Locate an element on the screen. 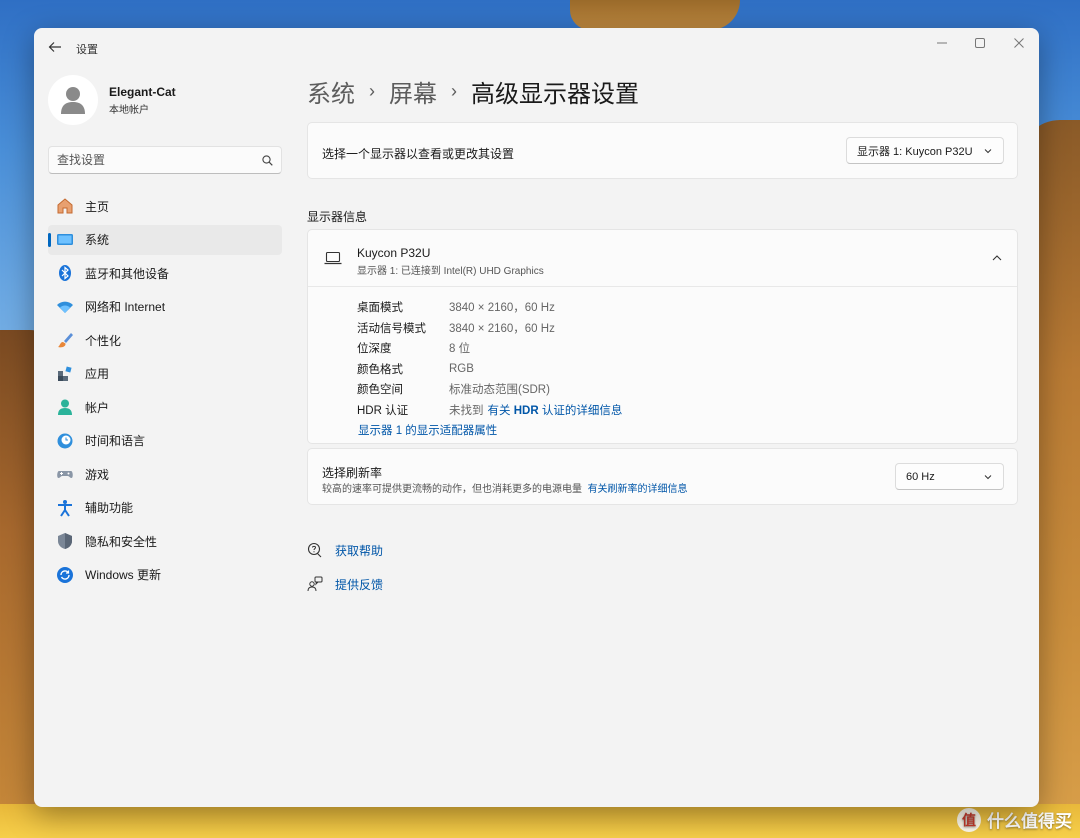  sidebar-item-network: 网络和 Internet is located at coordinates (165, 307).